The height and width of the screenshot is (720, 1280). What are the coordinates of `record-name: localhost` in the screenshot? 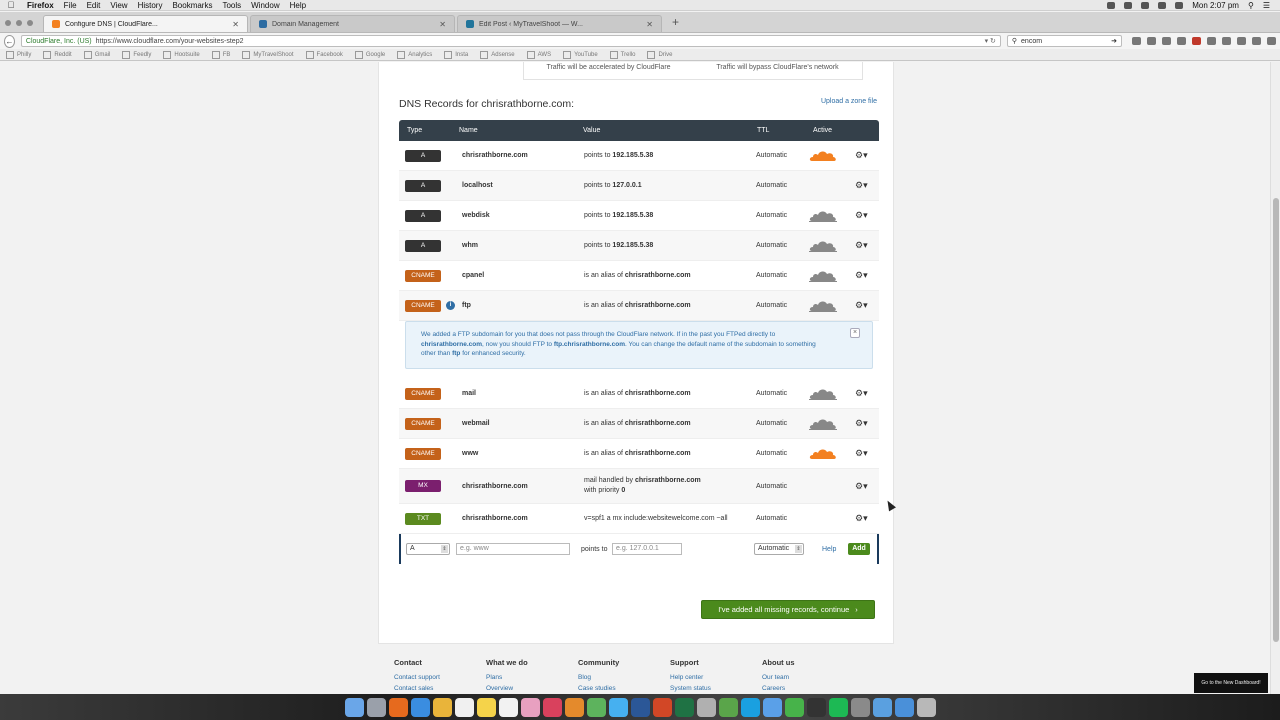 It's located at (477, 185).